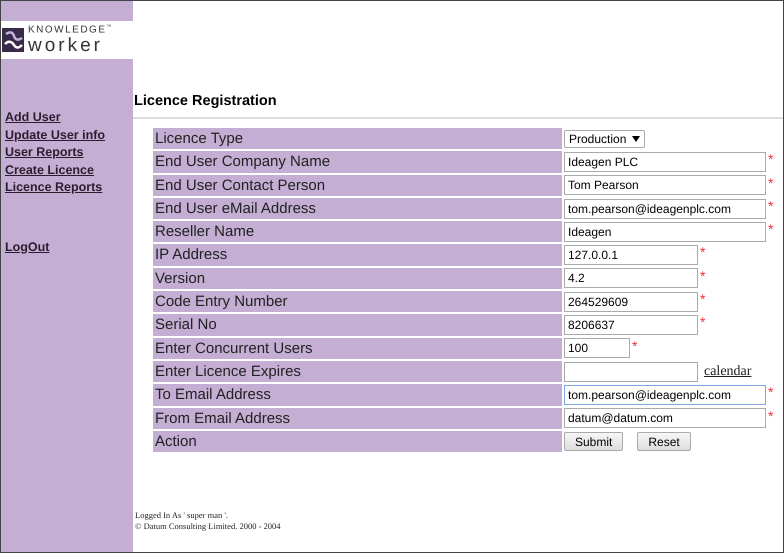 Image resolution: width=784 pixels, height=553 pixels. I want to click on input-field: 127.0.0.1, so click(631, 255).